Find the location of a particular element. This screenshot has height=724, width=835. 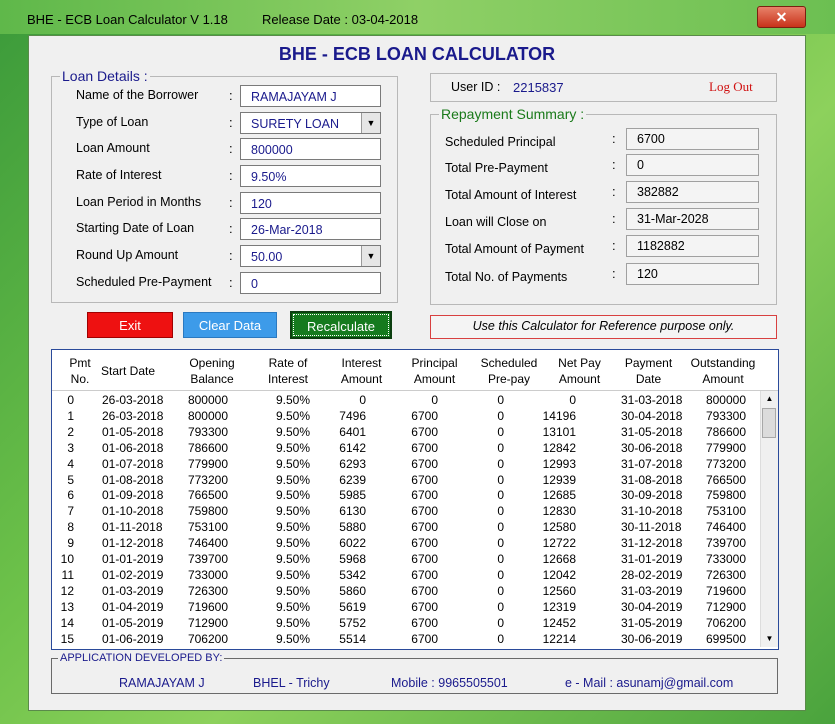

table-cell: 12939 is located at coordinates (559, 479).